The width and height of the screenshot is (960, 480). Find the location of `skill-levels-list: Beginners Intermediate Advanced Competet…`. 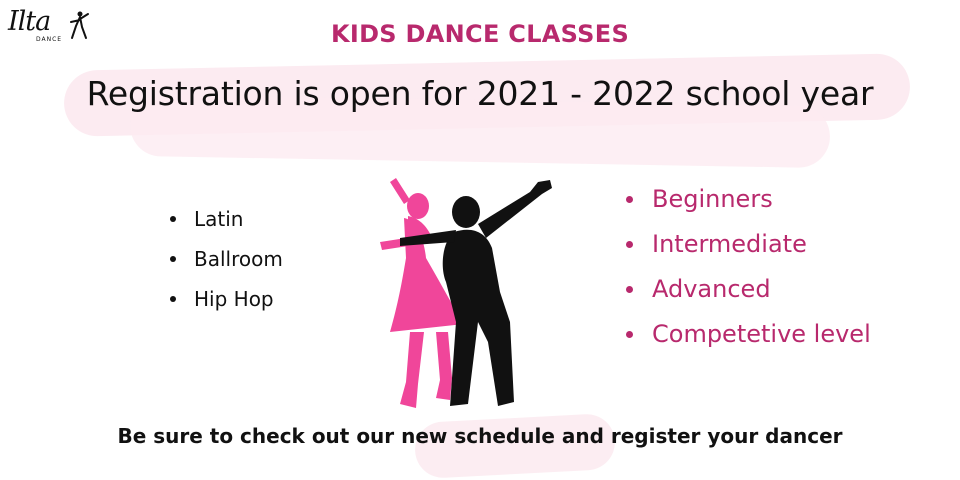

skill-levels-list: Beginners Intermediate Advanced Competet… is located at coordinates (747, 268).